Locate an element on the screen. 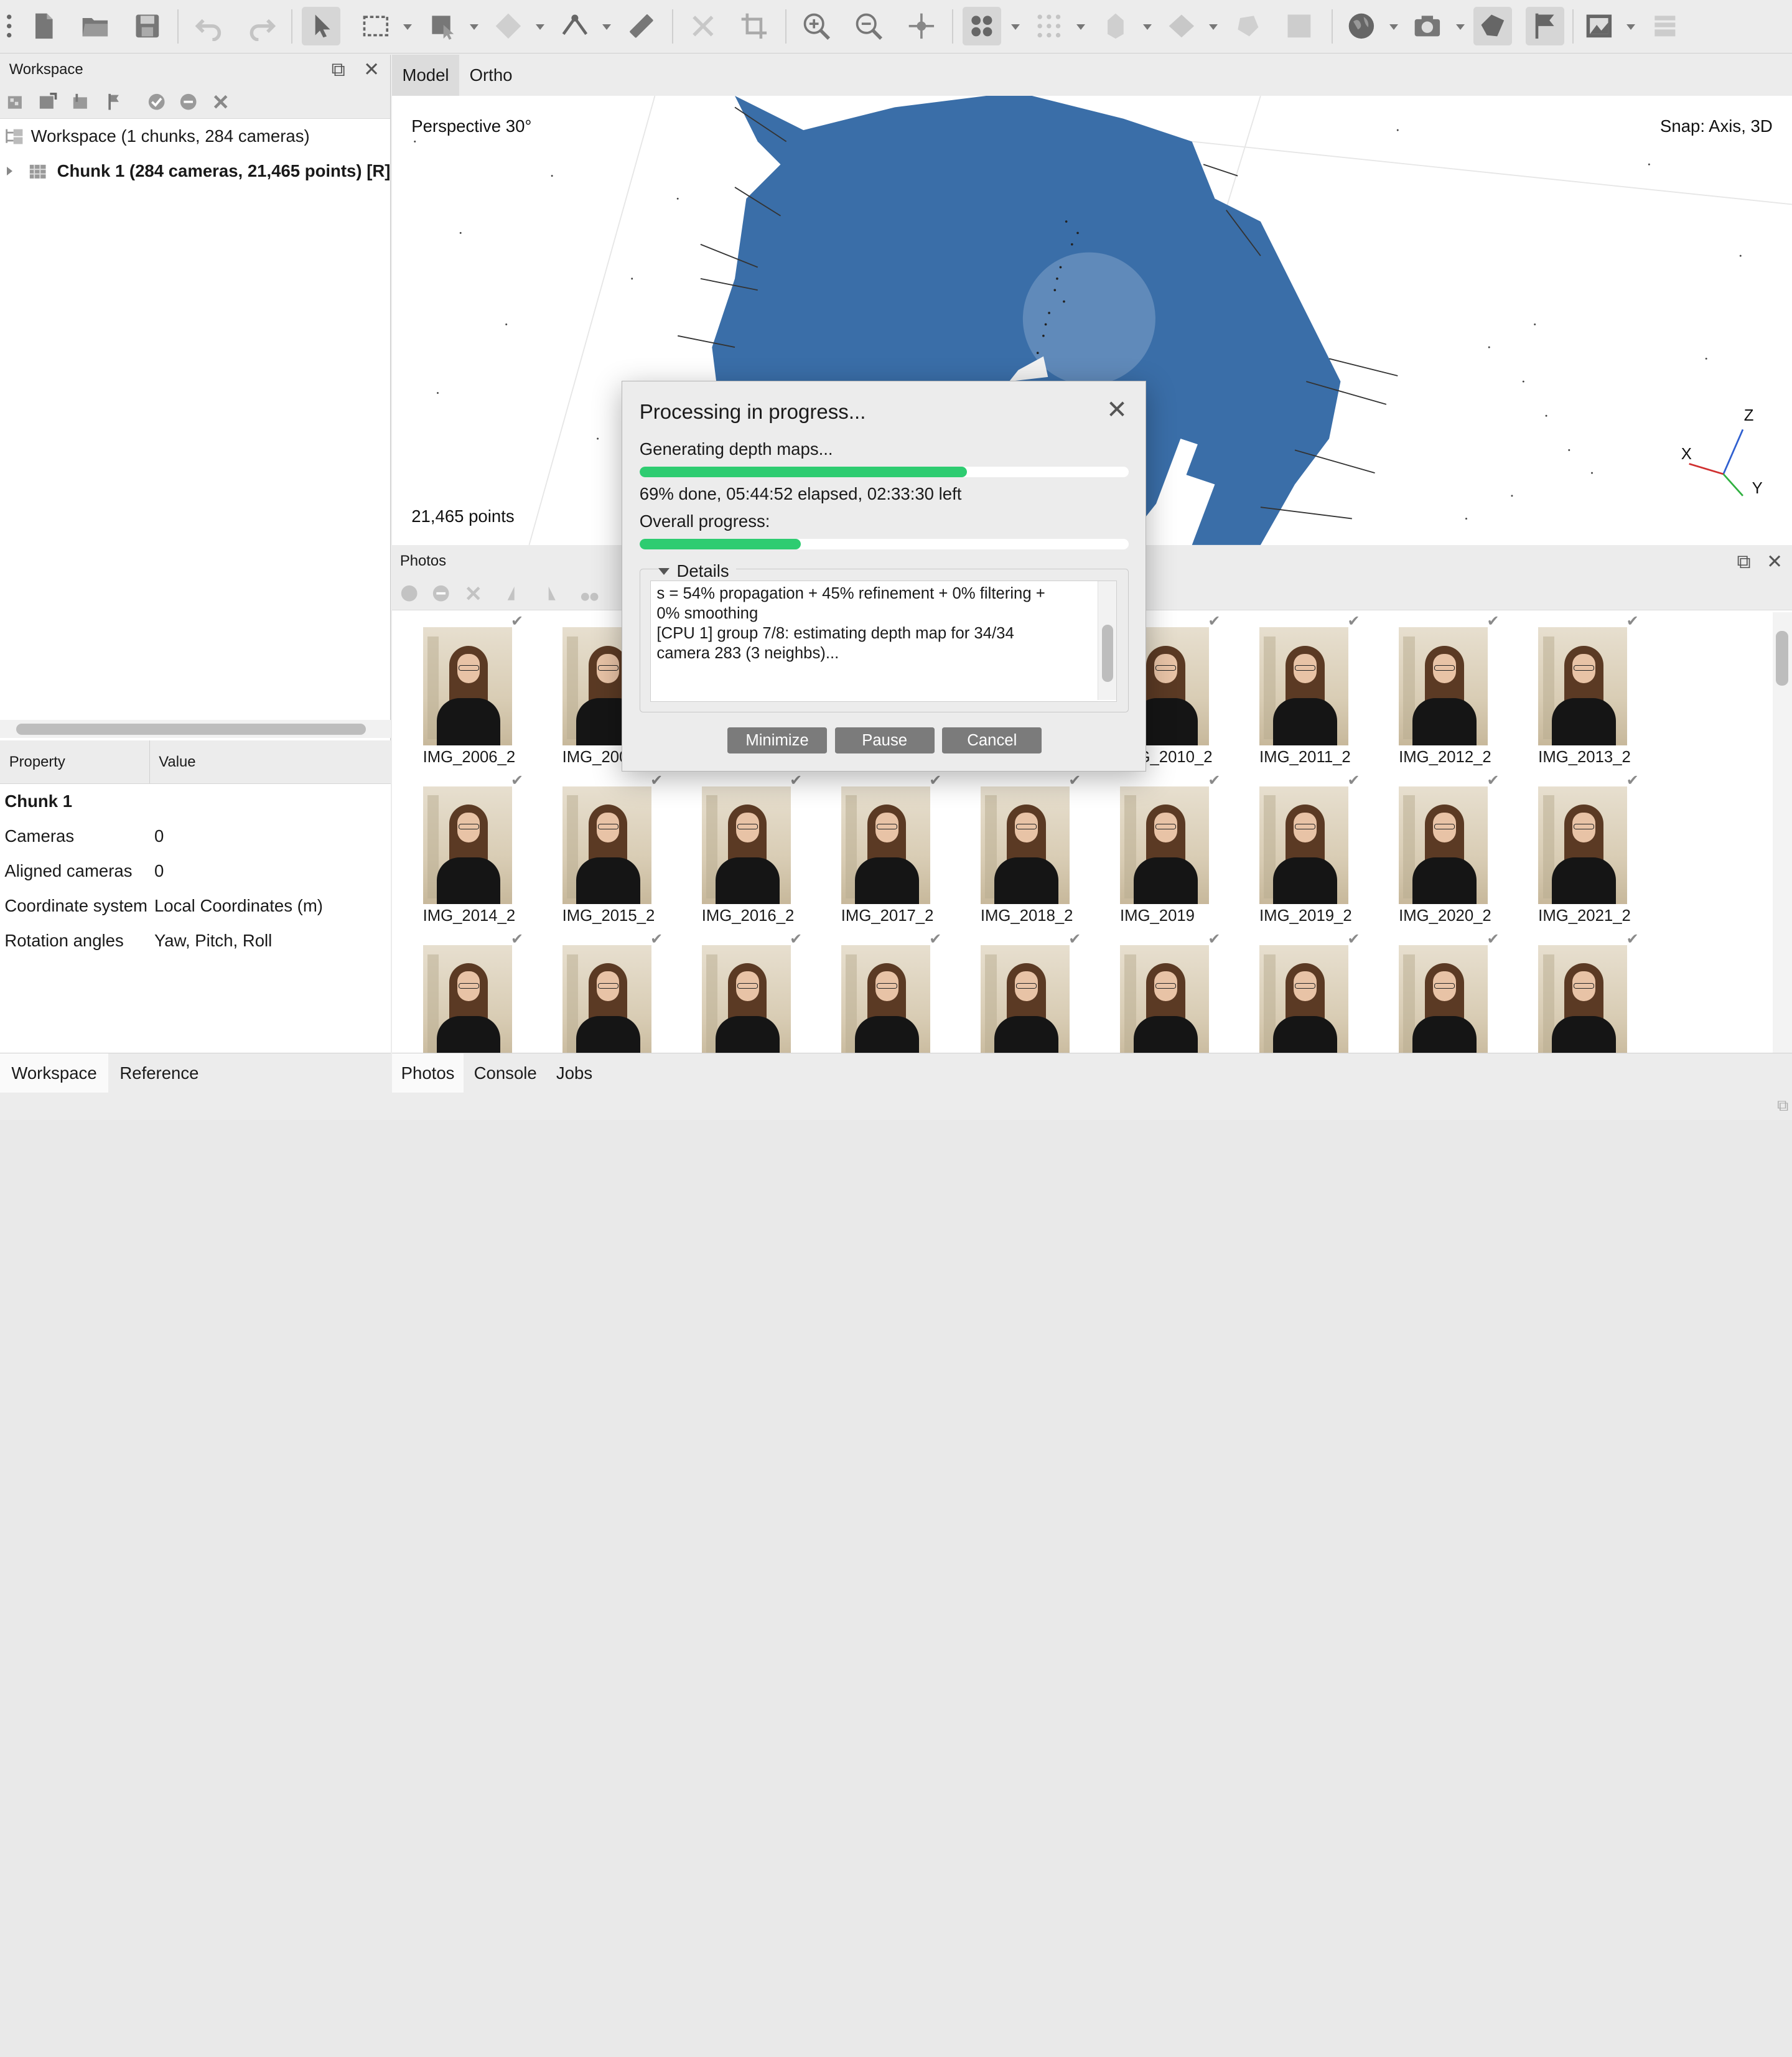 This screenshot has height=2057, width=1792. photo-thumbnail: ✔ IMG_2019 is located at coordinates (1158, 851).